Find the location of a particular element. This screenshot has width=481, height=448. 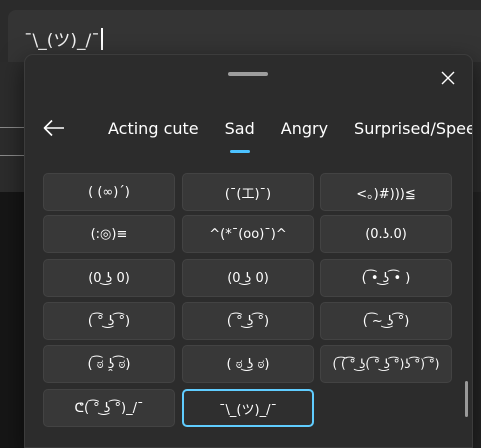

tab-sad: Sad is located at coordinates (240, 135).